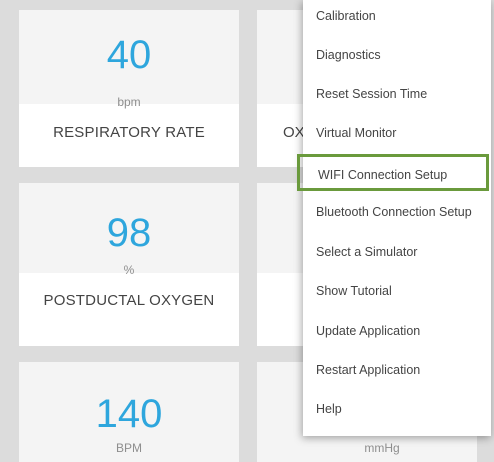  I want to click on respiratory-rate-value: 40, so click(129, 55).